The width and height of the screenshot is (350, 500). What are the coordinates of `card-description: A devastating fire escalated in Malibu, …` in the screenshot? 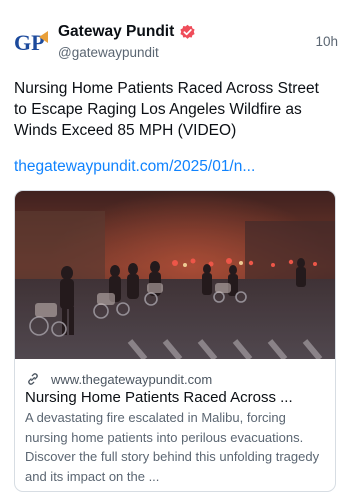 It's located at (172, 447).